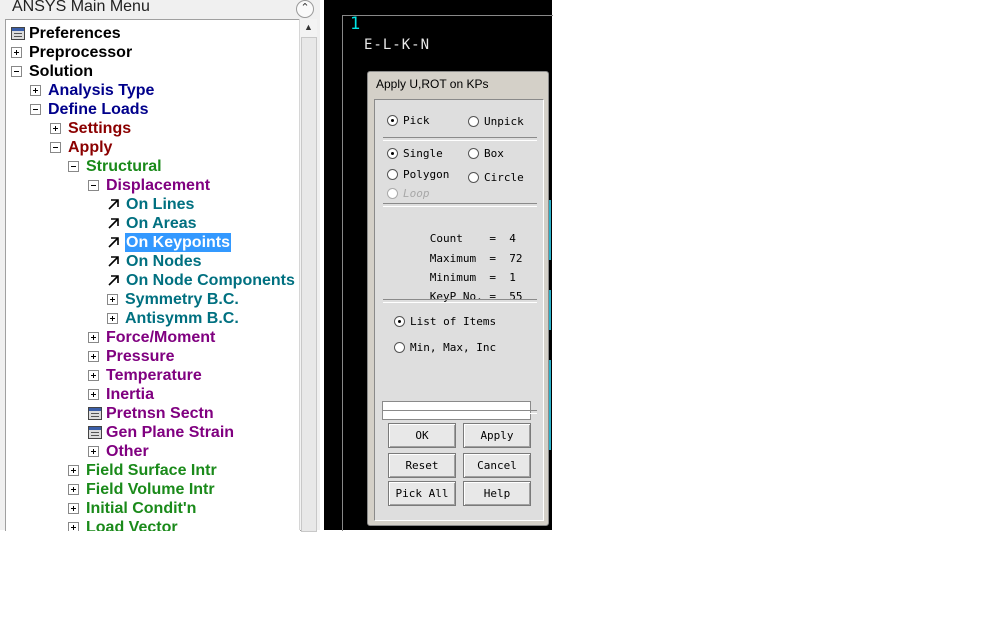  Describe the element at coordinates (422, 493) in the screenshot. I see `pick-all-button: Pick All` at that location.